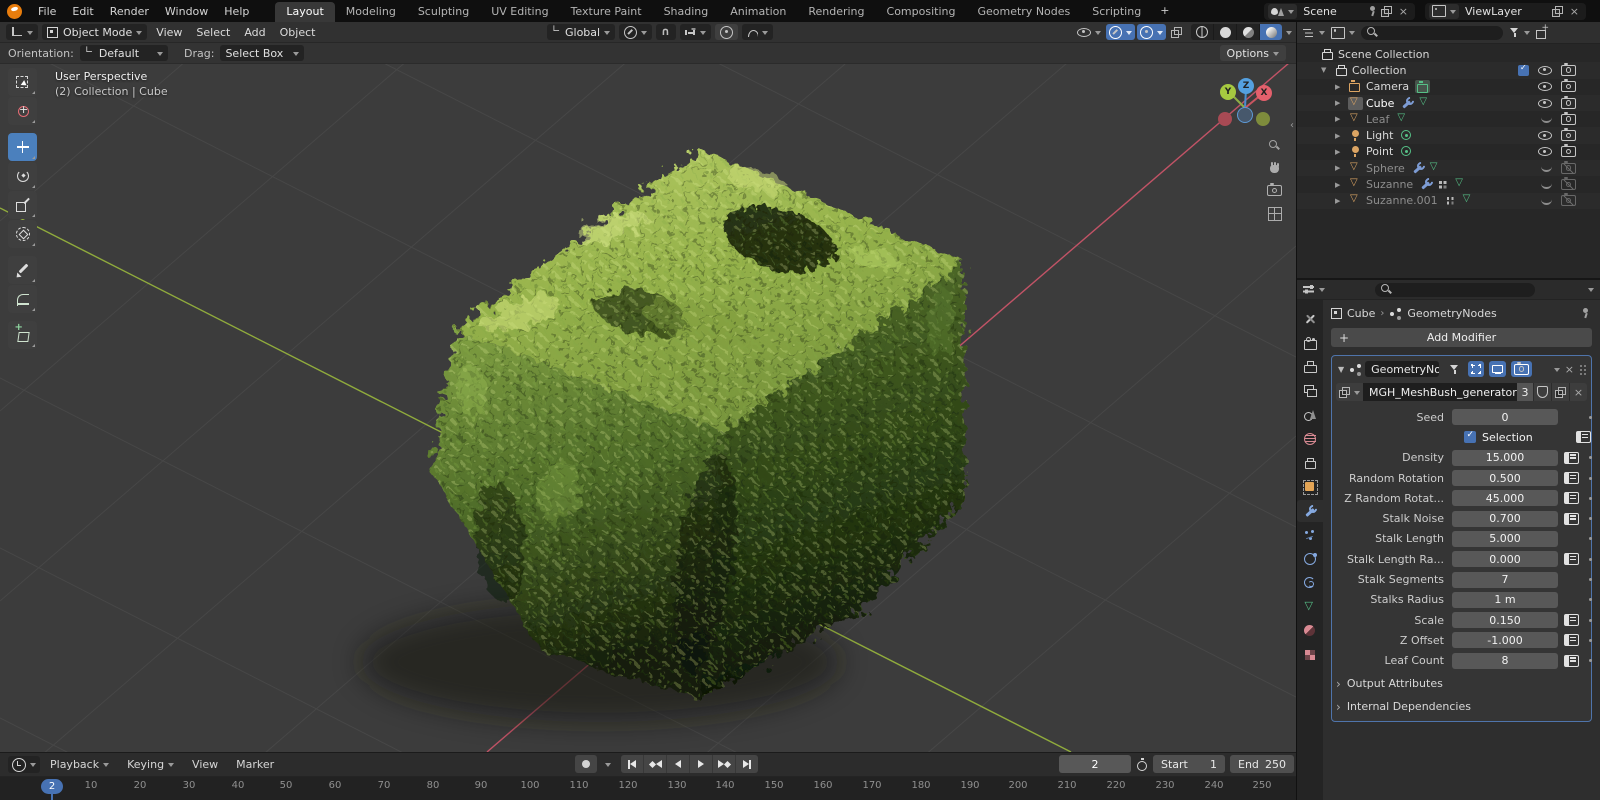  Describe the element at coordinates (1264, 93) in the screenshot. I see `gizmo-x-axis: X` at that location.